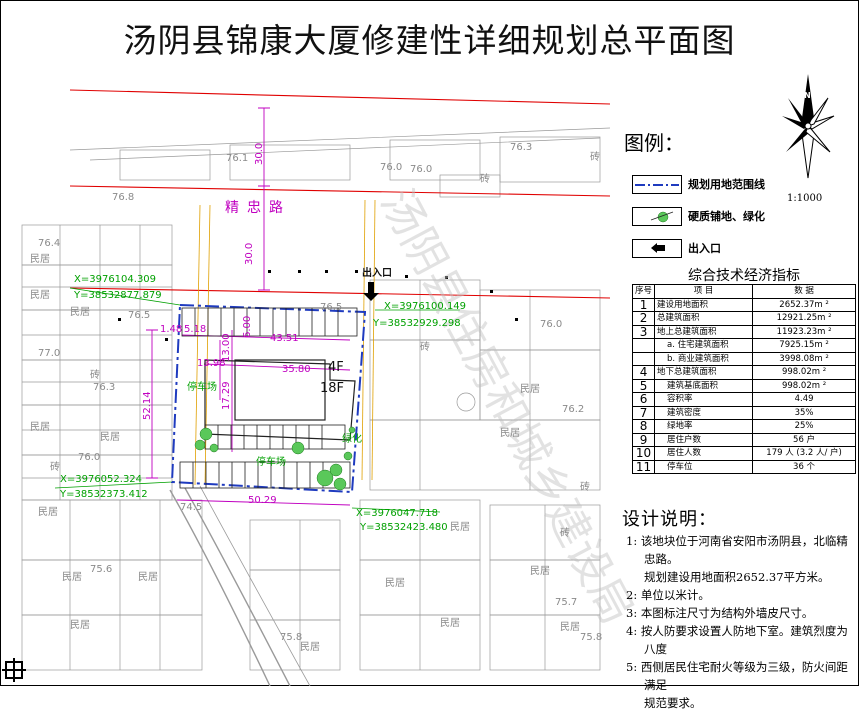 The height and width of the screenshot is (712, 859). Describe the element at coordinates (673, 703) in the screenshot. I see `note-line: 规范要求。` at that location.